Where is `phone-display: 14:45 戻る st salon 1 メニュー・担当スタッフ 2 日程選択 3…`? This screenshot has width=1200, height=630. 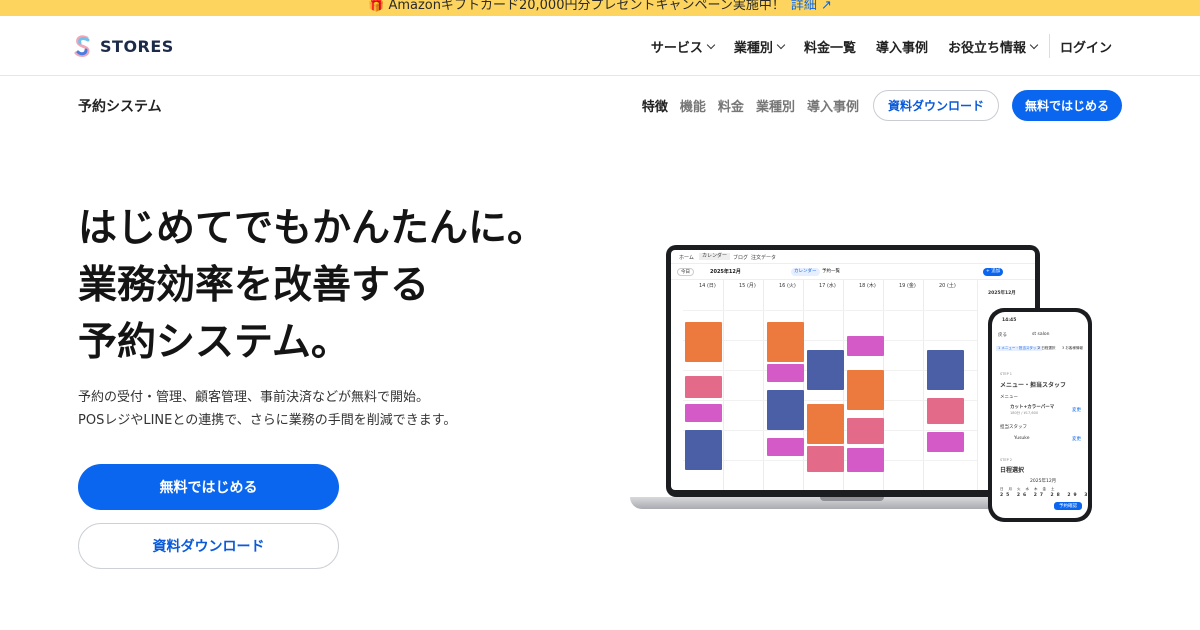
phone-display: 14:45 戻る st salon 1 メニュー・担当スタッフ 2 日程選択 3… is located at coordinates (1040, 415).